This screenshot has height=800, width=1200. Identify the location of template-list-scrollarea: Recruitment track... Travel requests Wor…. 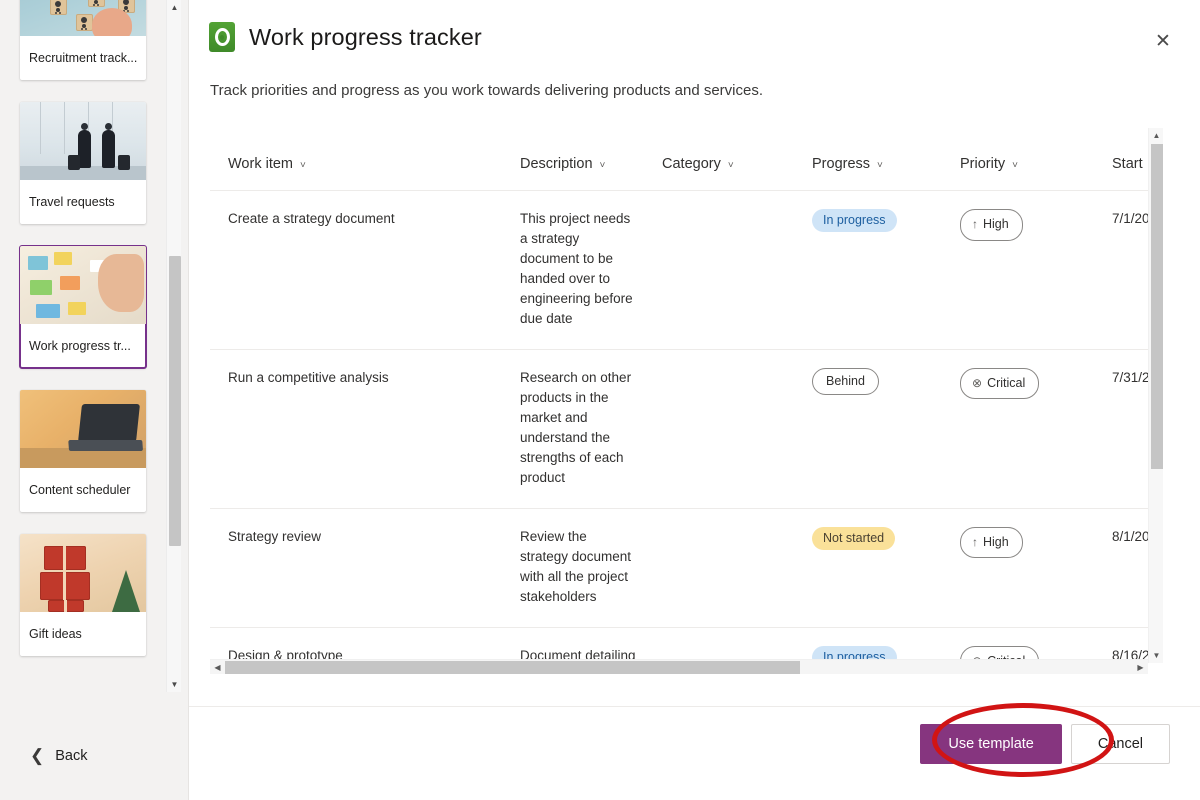
(83, 346).